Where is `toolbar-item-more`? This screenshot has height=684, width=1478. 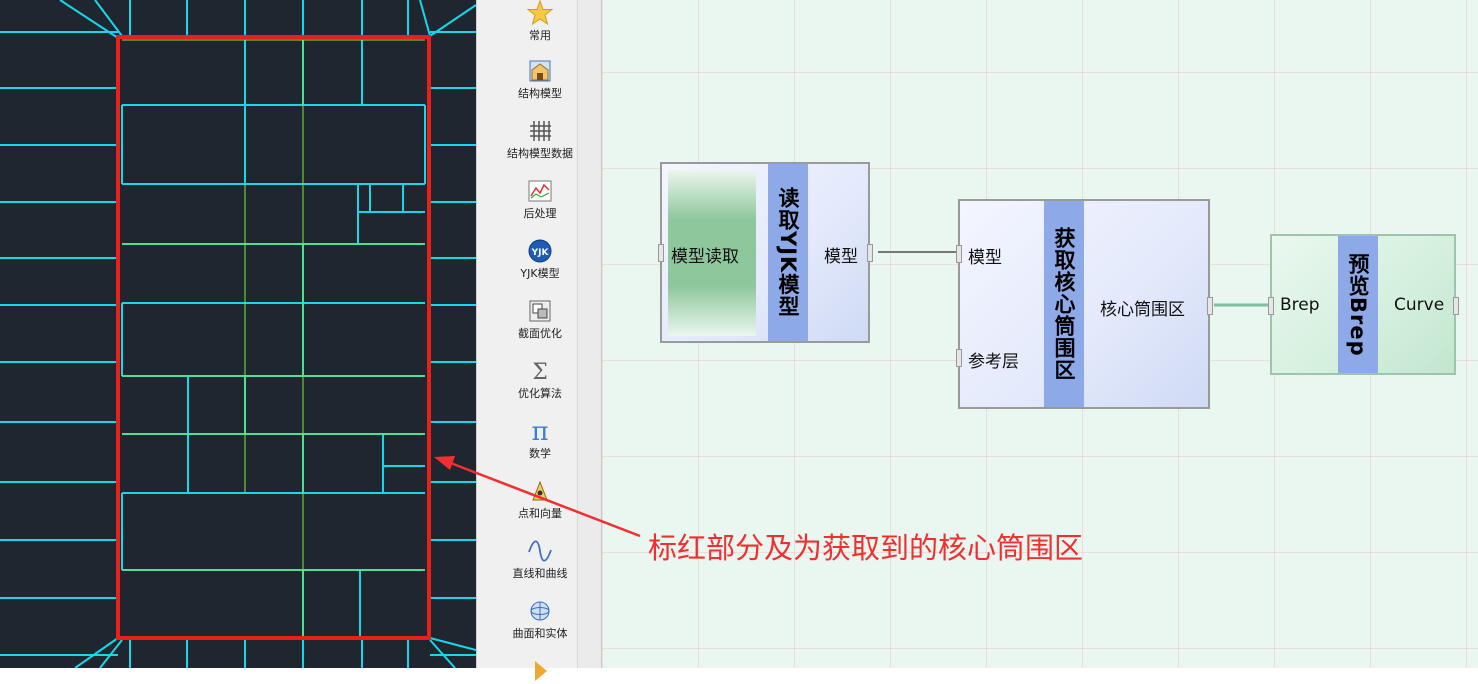 toolbar-item-more is located at coordinates (540, 671).